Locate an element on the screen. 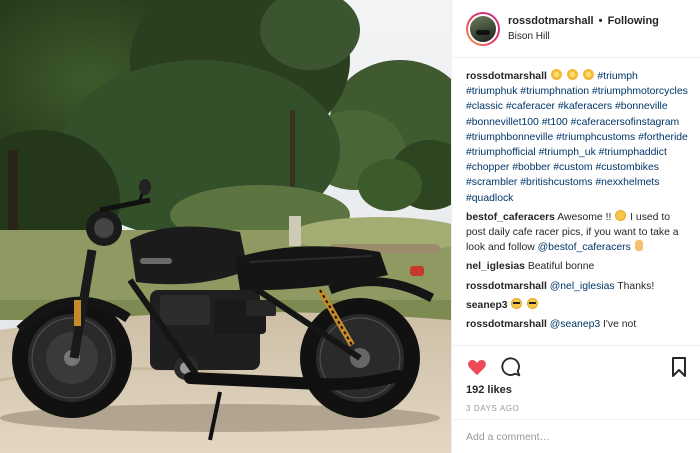  comment-item: nel_iglesias Beatiful bonne is located at coordinates (578, 266).